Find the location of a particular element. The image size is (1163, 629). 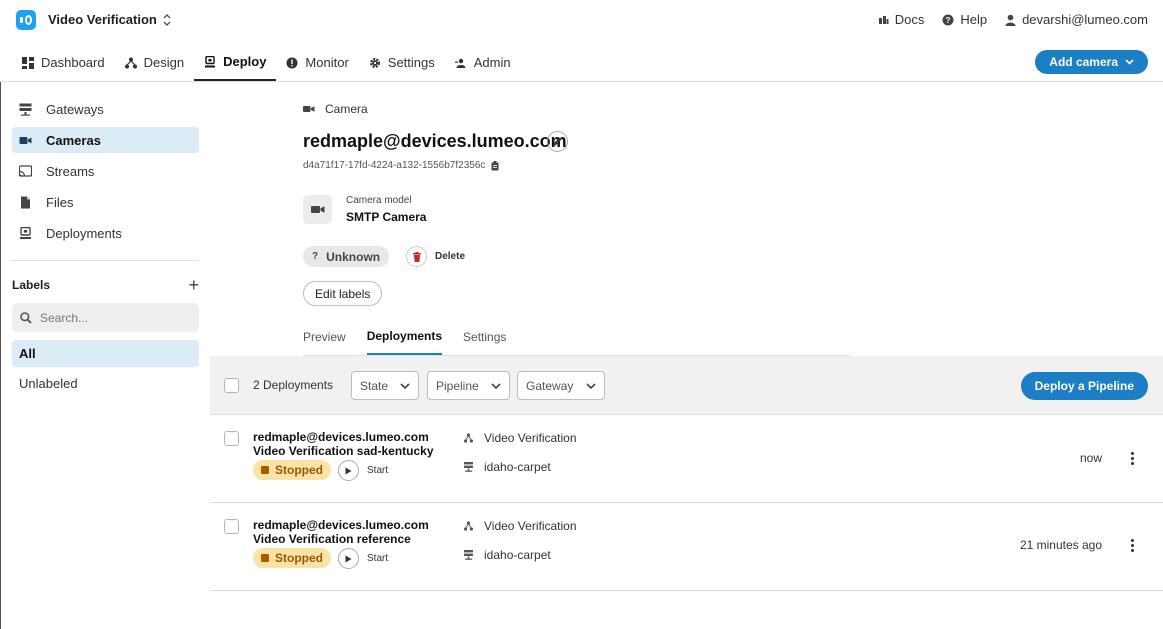

tab-preview: Preview is located at coordinates (324, 337).